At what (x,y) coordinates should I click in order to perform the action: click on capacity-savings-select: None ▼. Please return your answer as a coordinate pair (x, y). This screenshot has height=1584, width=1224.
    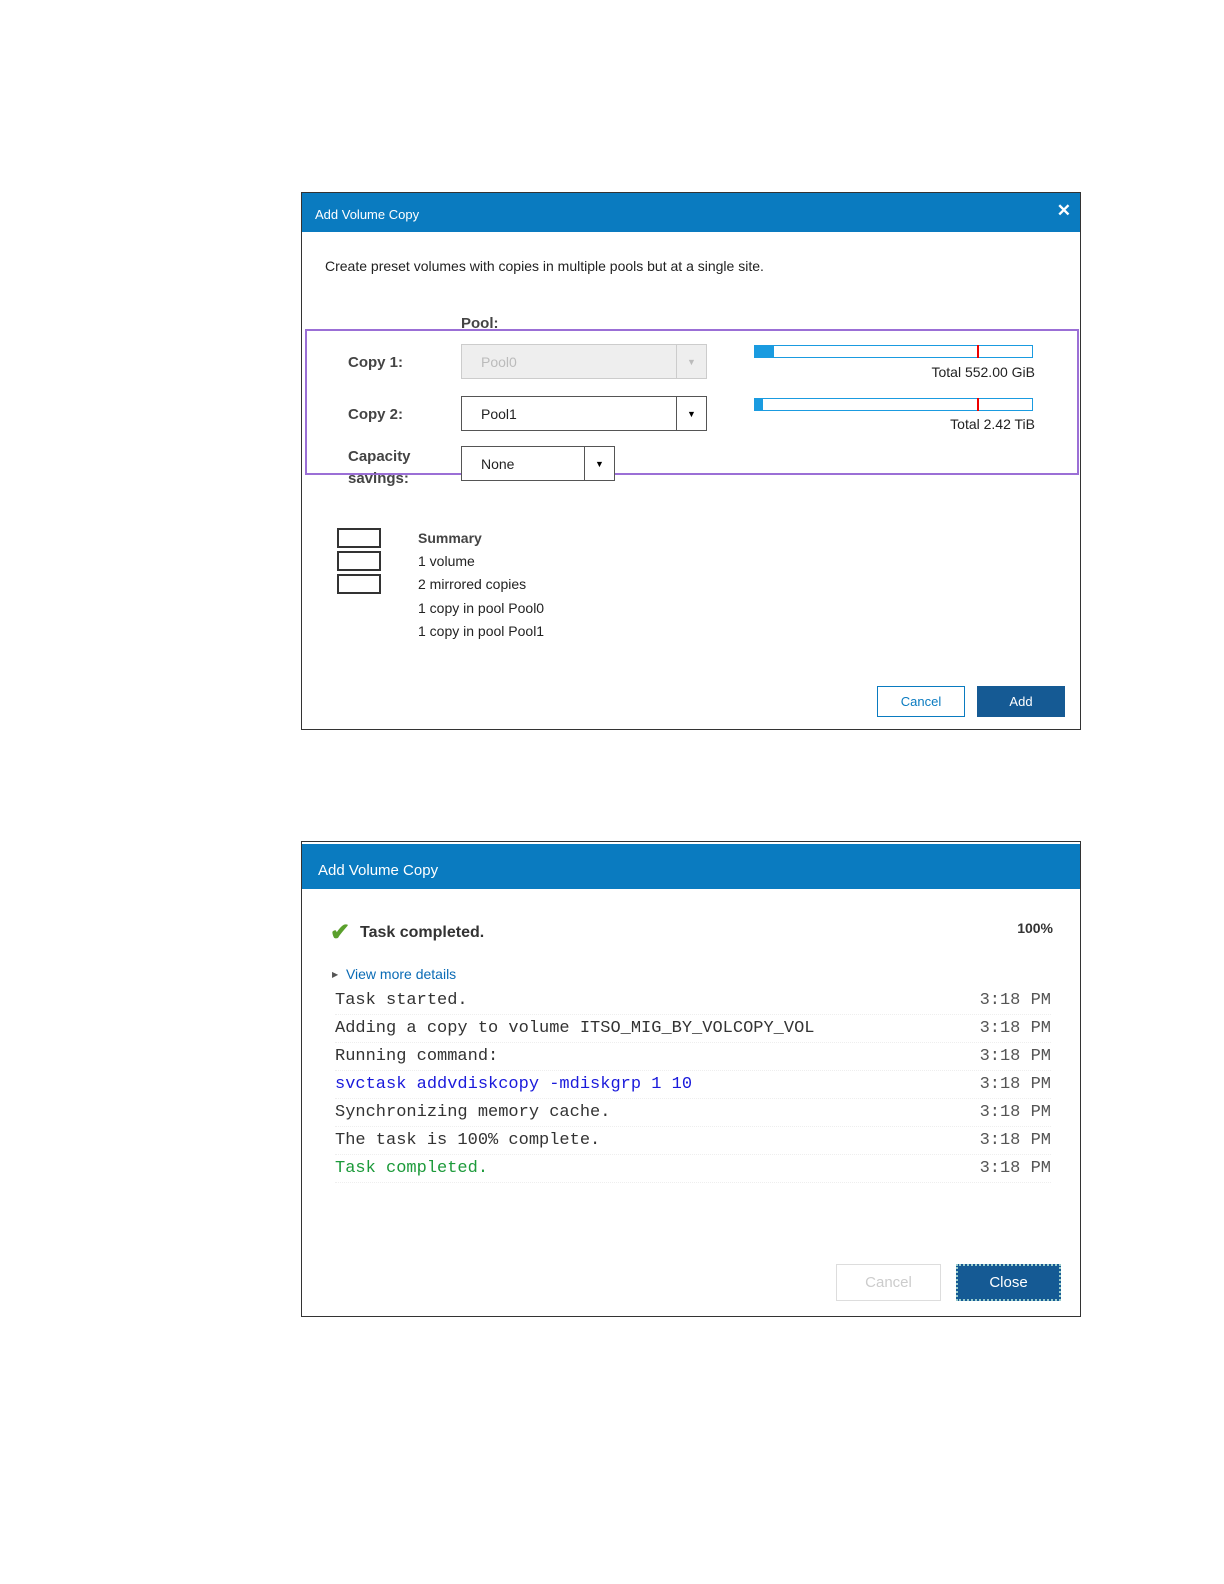
    Looking at the image, I should click on (538, 463).